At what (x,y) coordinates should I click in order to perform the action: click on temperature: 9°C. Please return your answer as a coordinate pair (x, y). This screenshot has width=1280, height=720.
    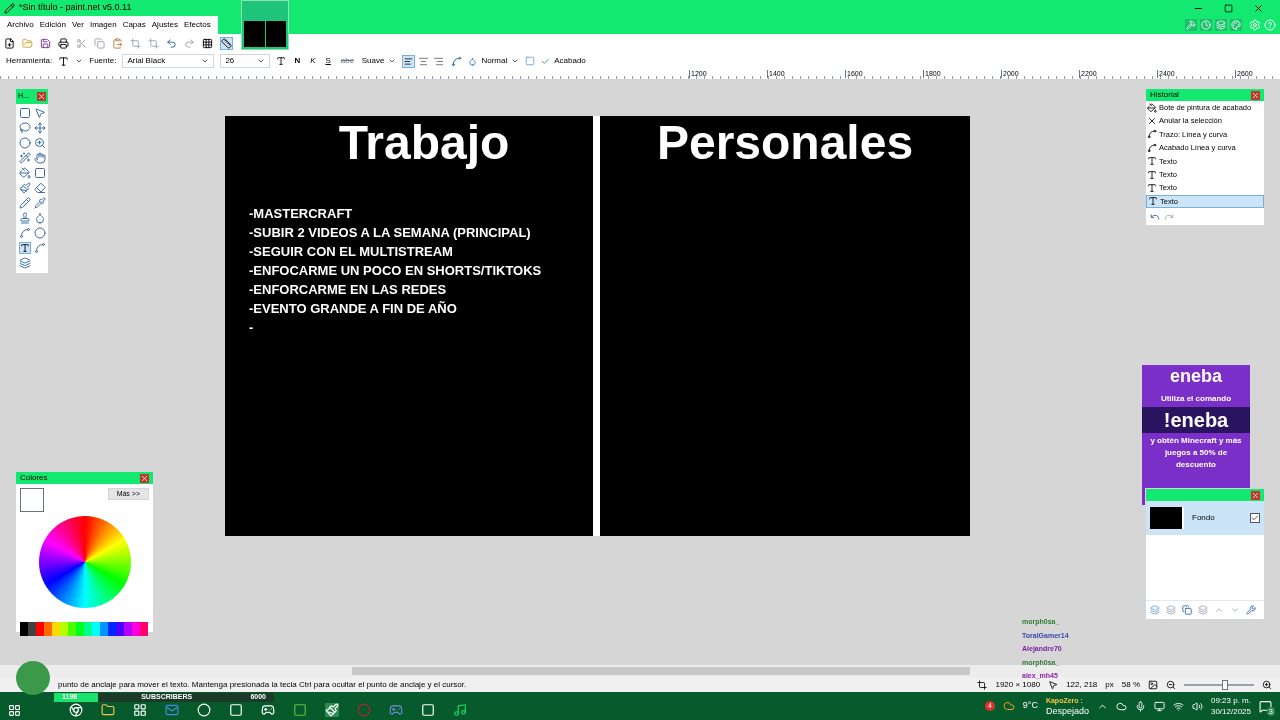
    Looking at the image, I should click on (1030, 706).